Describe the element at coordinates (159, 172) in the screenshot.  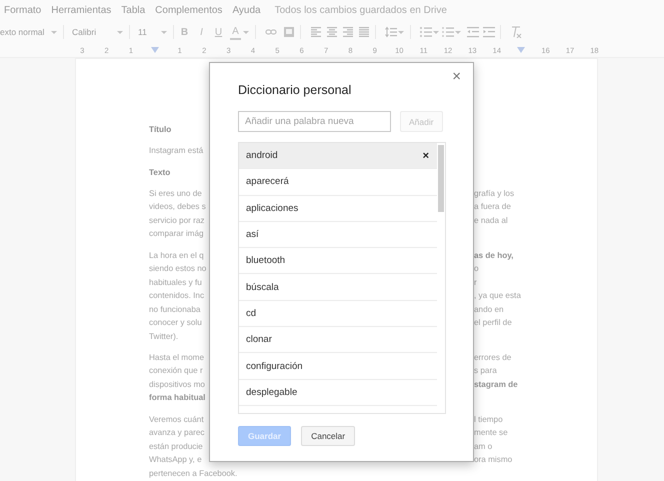
I see `document-heading: Texto` at that location.